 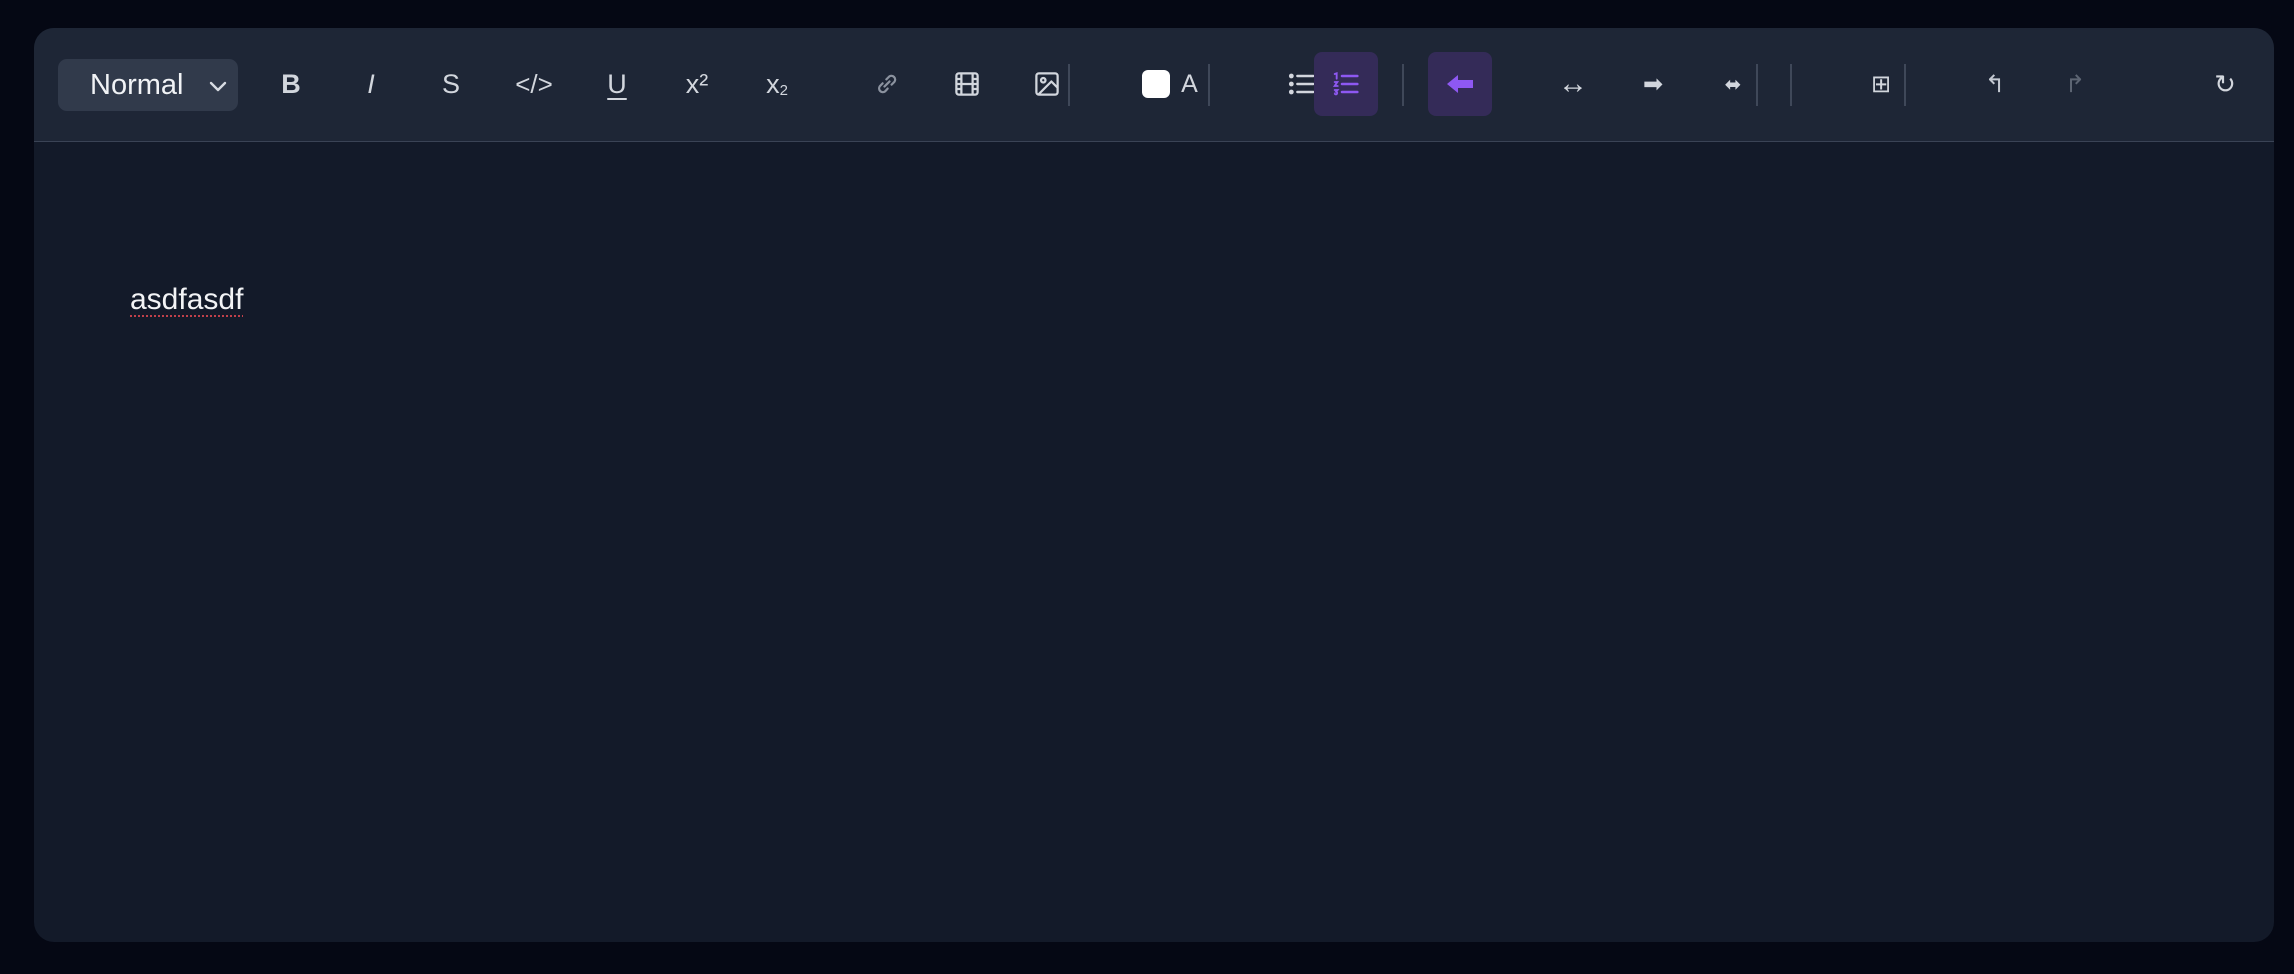 I want to click on align-justify-label: ⬌, so click(x=1733, y=84).